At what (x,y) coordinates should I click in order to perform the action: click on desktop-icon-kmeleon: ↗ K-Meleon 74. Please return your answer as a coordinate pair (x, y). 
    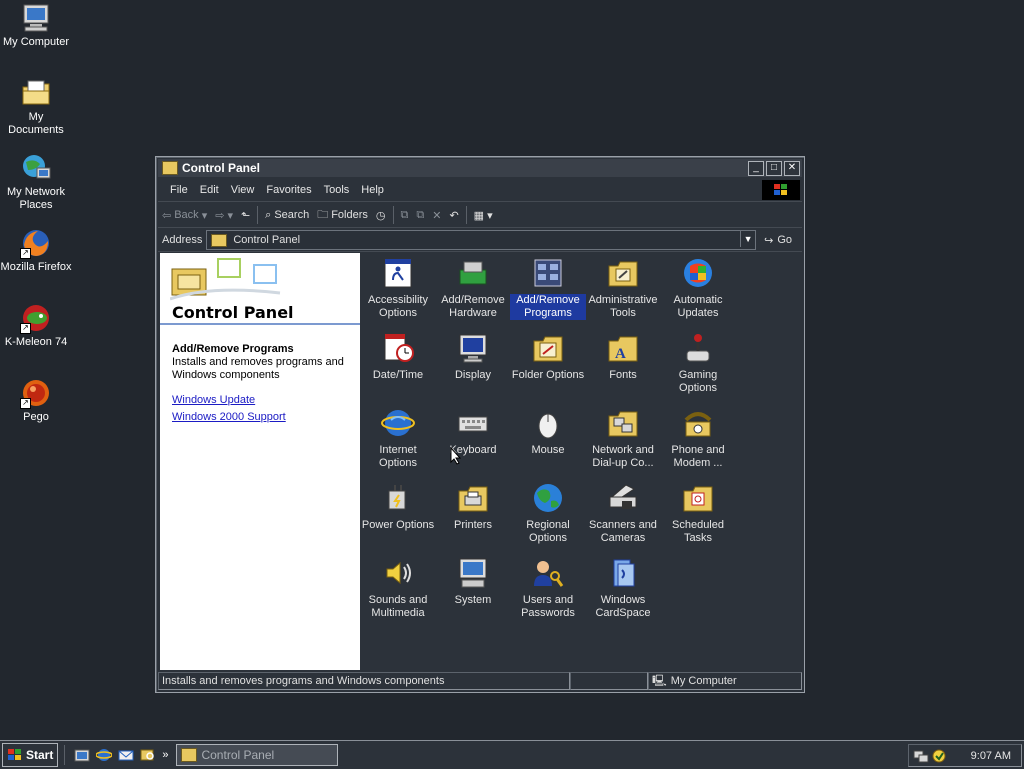
    Looking at the image, I should click on (36, 325).